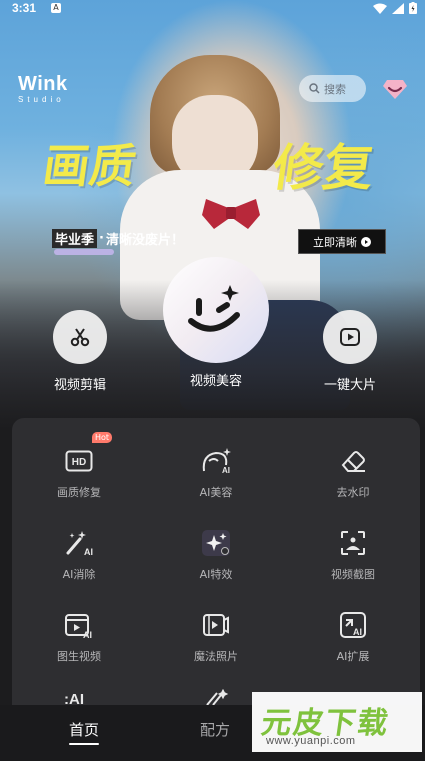  I want to click on signal-icon, so click(398, 8).